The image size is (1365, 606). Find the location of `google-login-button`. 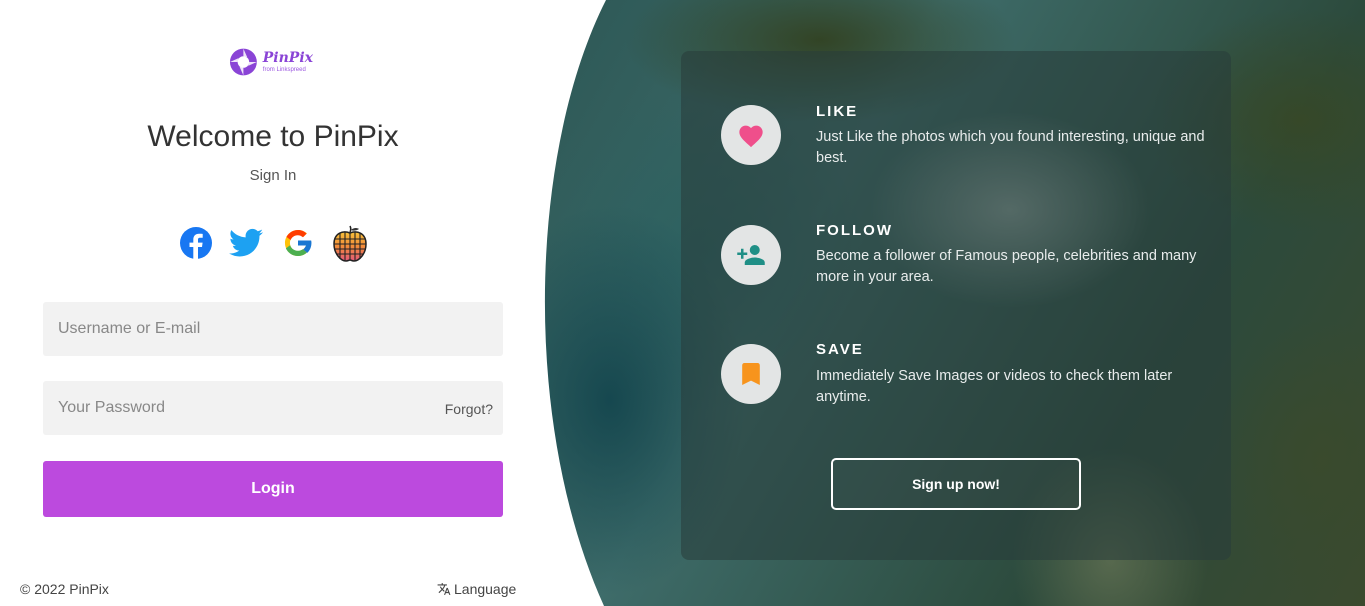

google-login-button is located at coordinates (298, 243).